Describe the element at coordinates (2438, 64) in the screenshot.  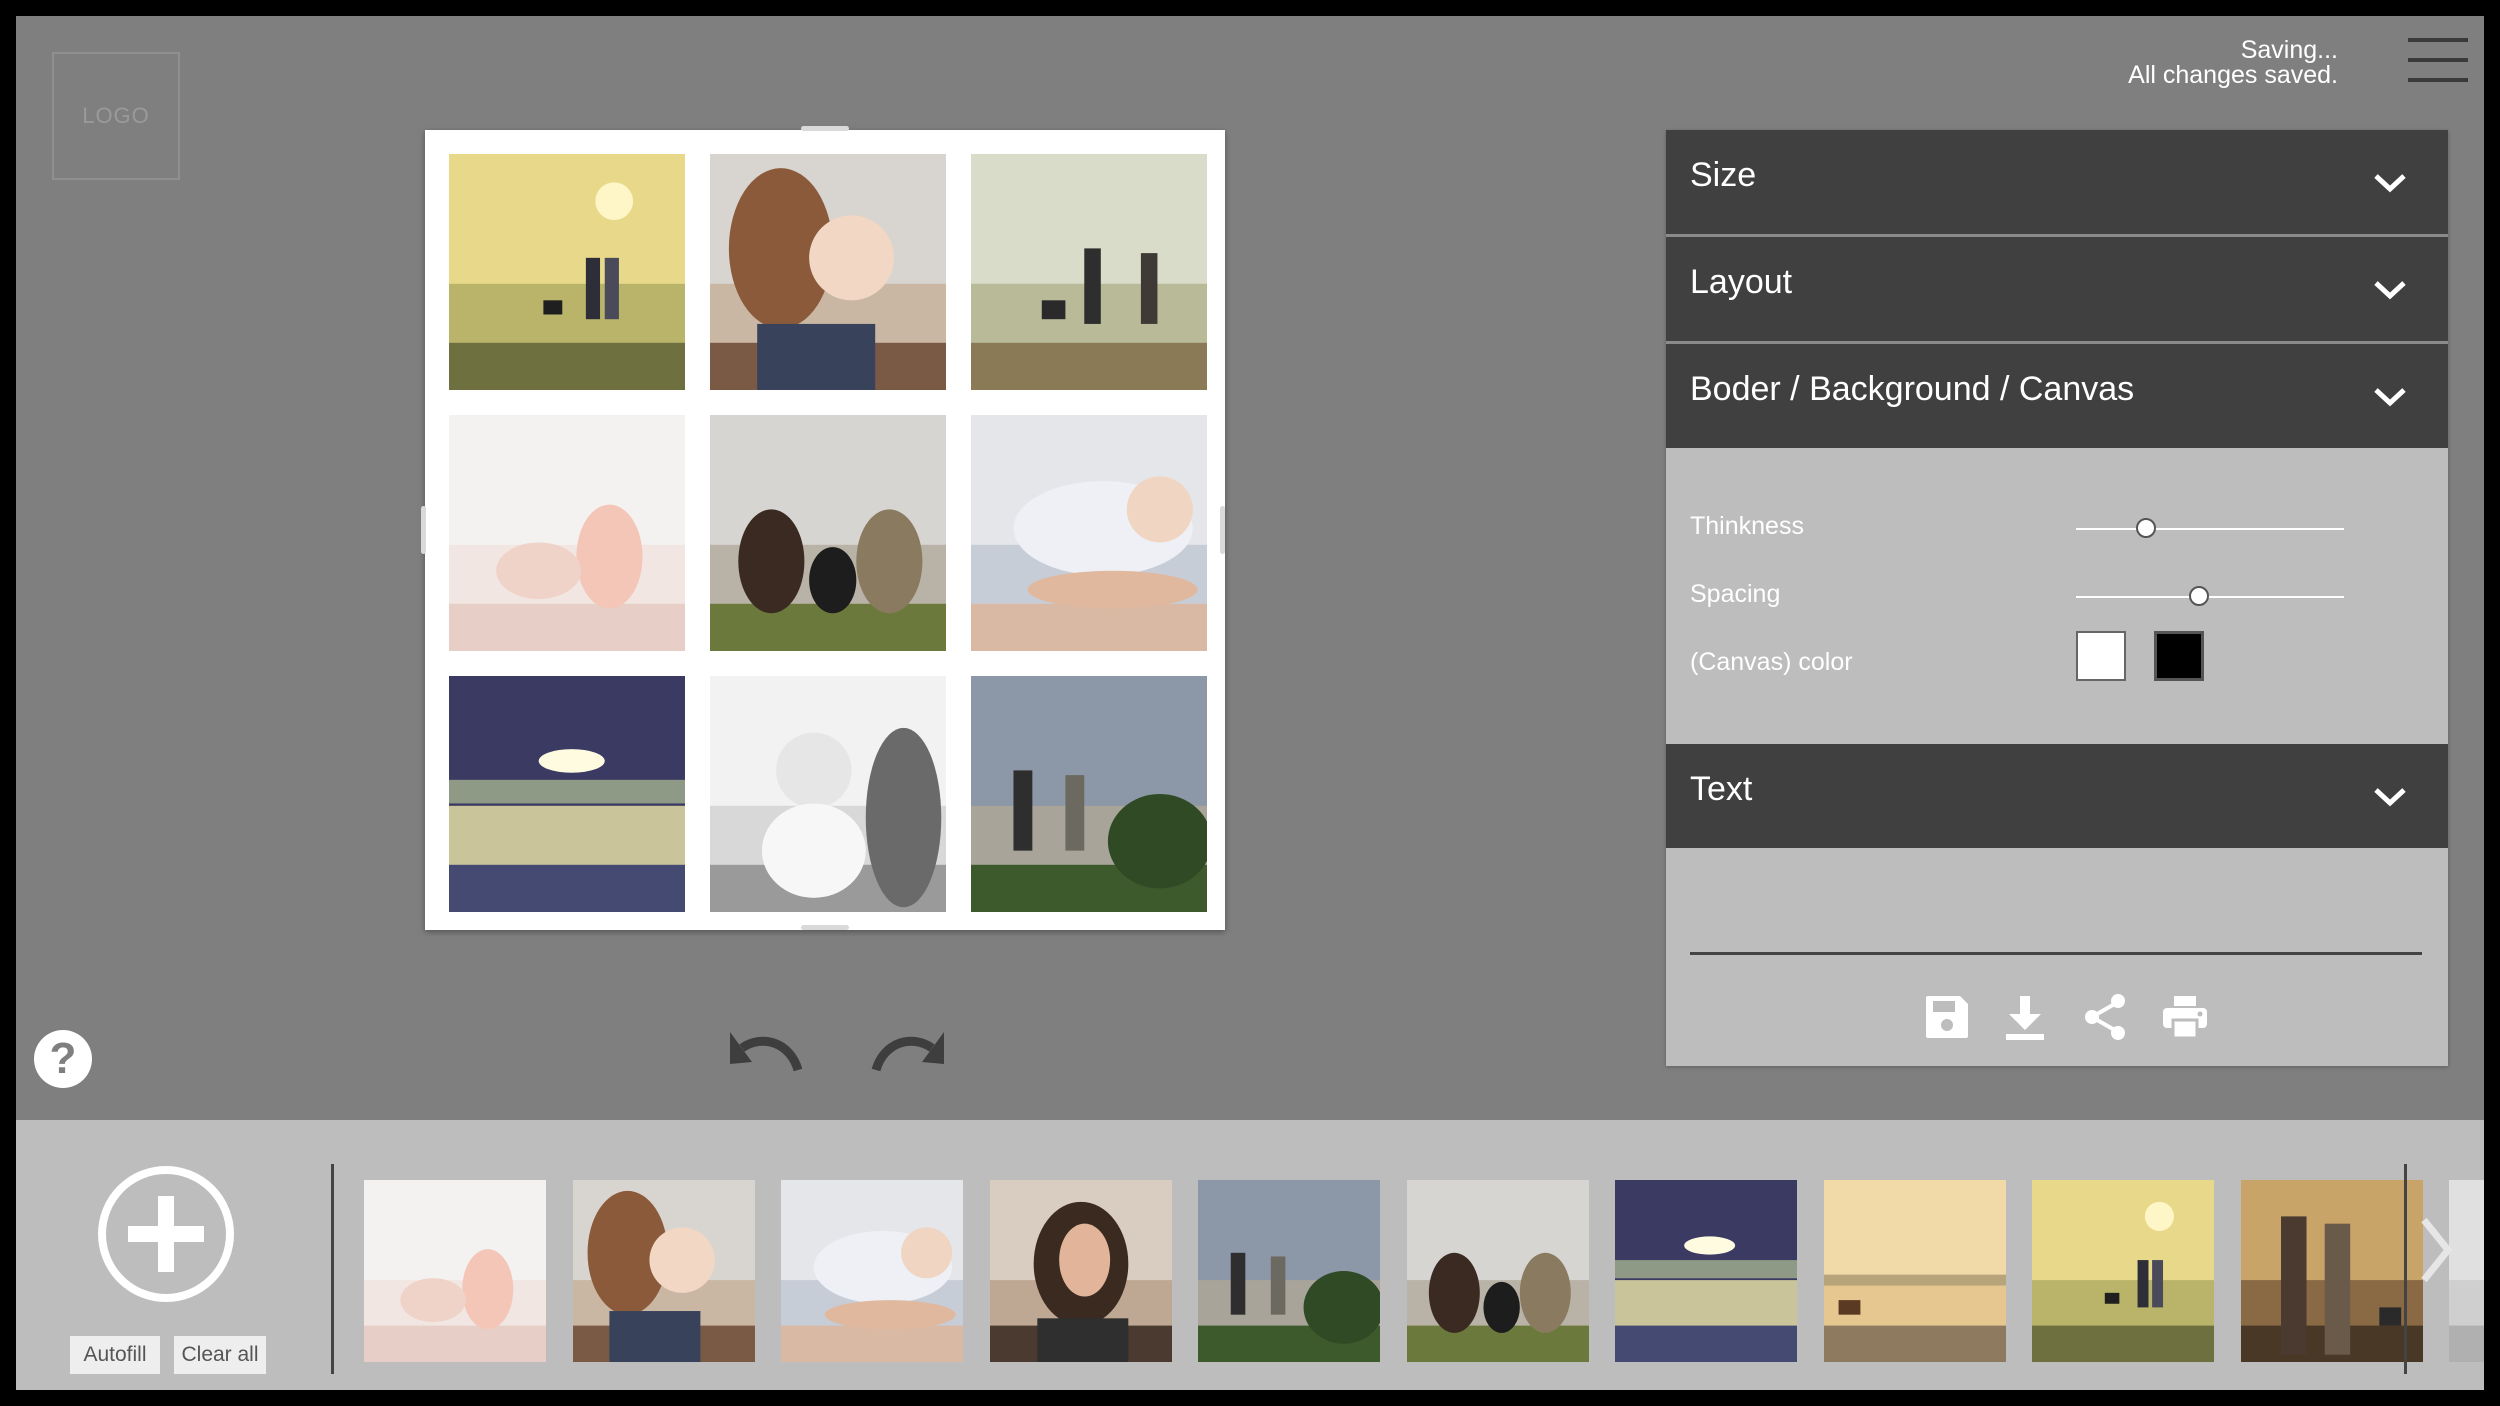
I see `hamburger-menu-icon` at that location.